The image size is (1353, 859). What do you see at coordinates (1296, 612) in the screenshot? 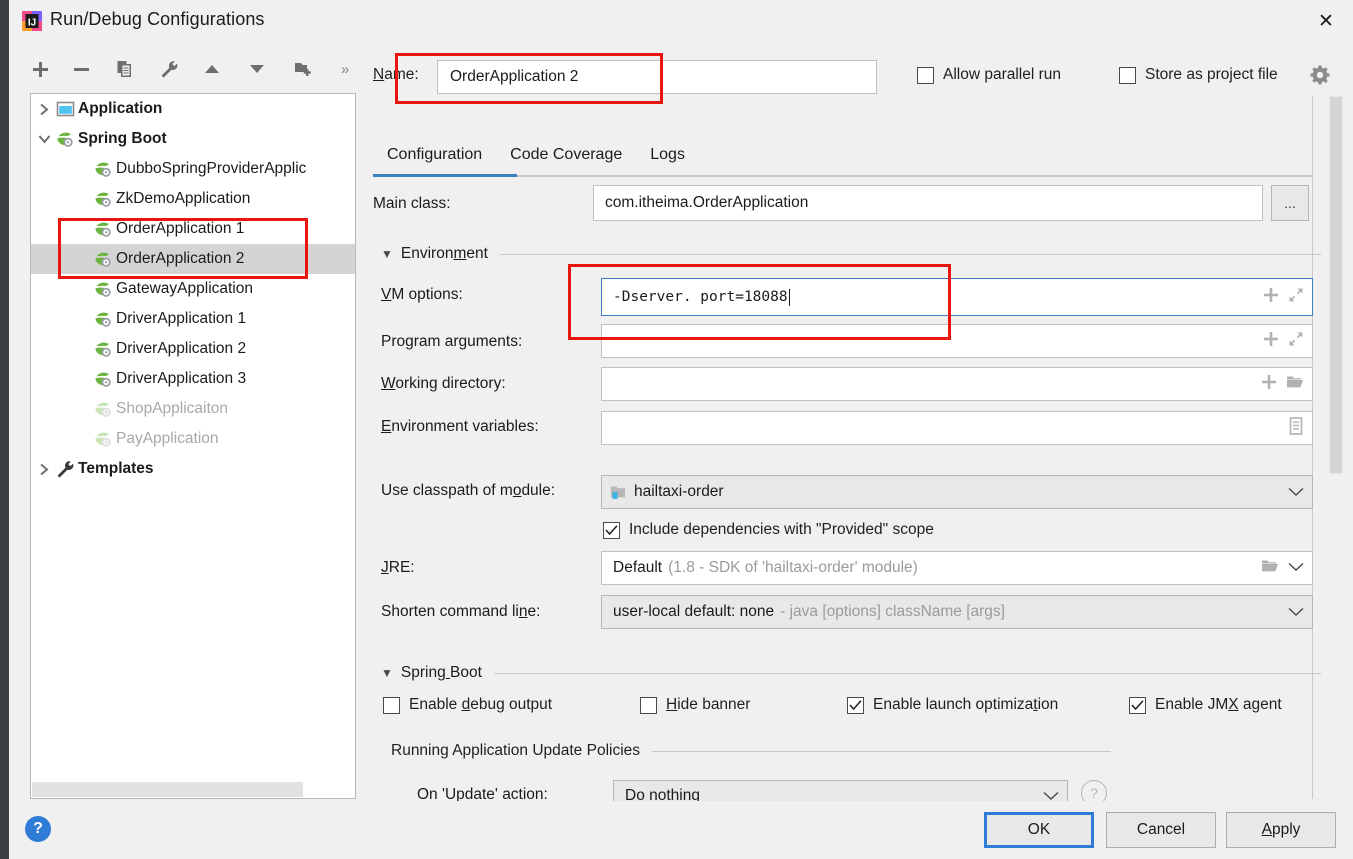
I see `shorten-command-line-chevron` at bounding box center [1296, 612].